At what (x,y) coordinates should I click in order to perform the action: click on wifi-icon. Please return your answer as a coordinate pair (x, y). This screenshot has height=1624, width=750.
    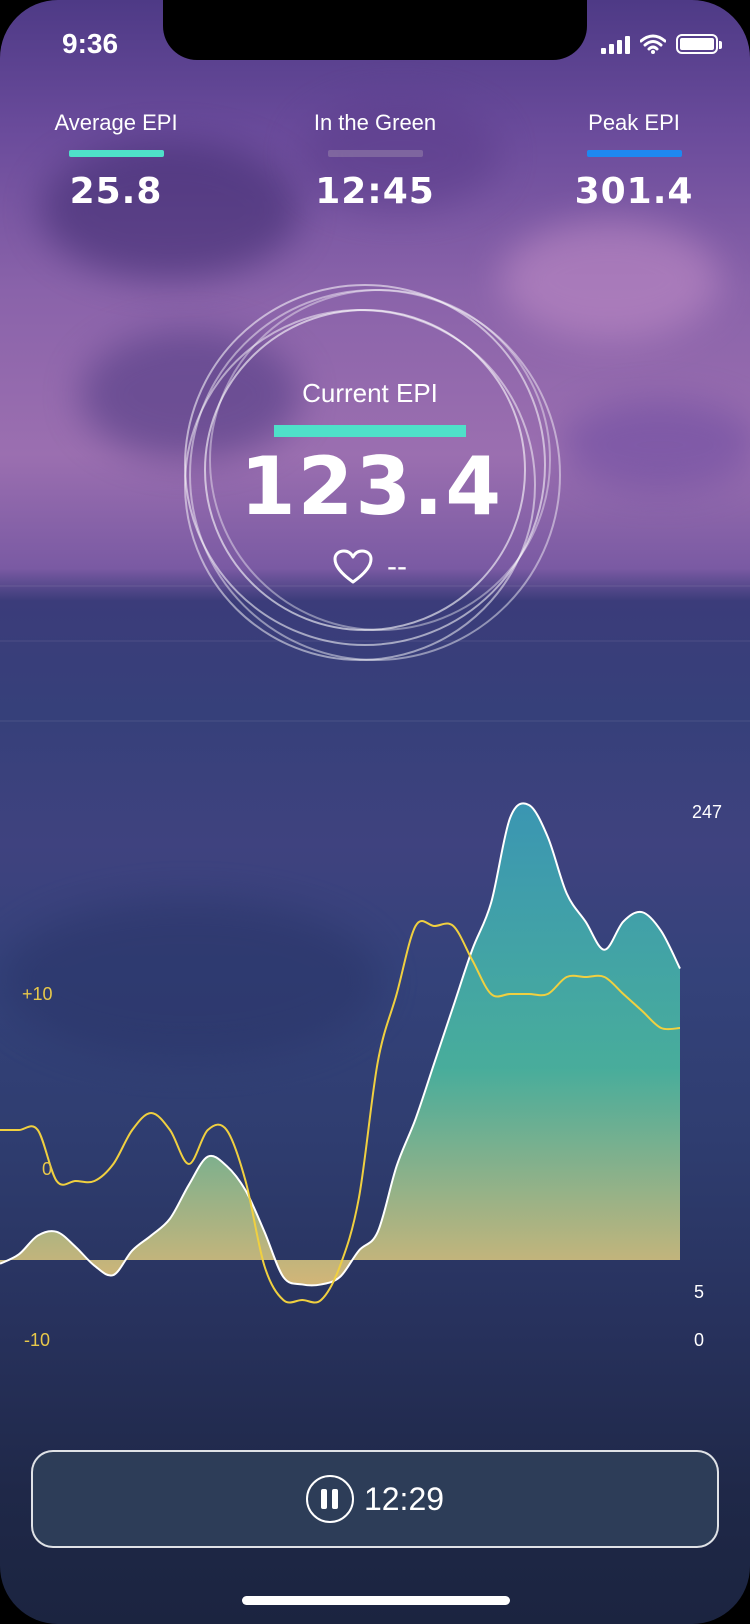
    Looking at the image, I should click on (653, 44).